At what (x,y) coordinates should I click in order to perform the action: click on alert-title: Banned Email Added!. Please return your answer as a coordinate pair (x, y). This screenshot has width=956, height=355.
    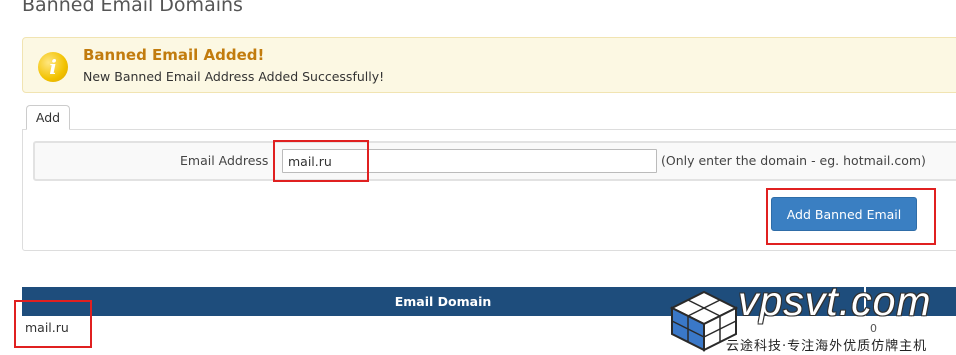
    Looking at the image, I should click on (174, 55).